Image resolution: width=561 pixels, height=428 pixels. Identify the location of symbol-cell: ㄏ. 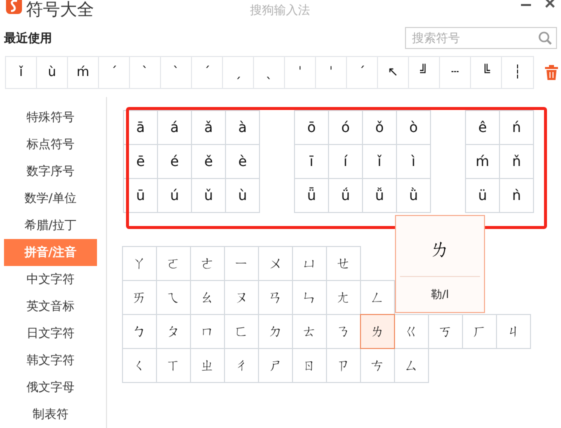
(479, 331).